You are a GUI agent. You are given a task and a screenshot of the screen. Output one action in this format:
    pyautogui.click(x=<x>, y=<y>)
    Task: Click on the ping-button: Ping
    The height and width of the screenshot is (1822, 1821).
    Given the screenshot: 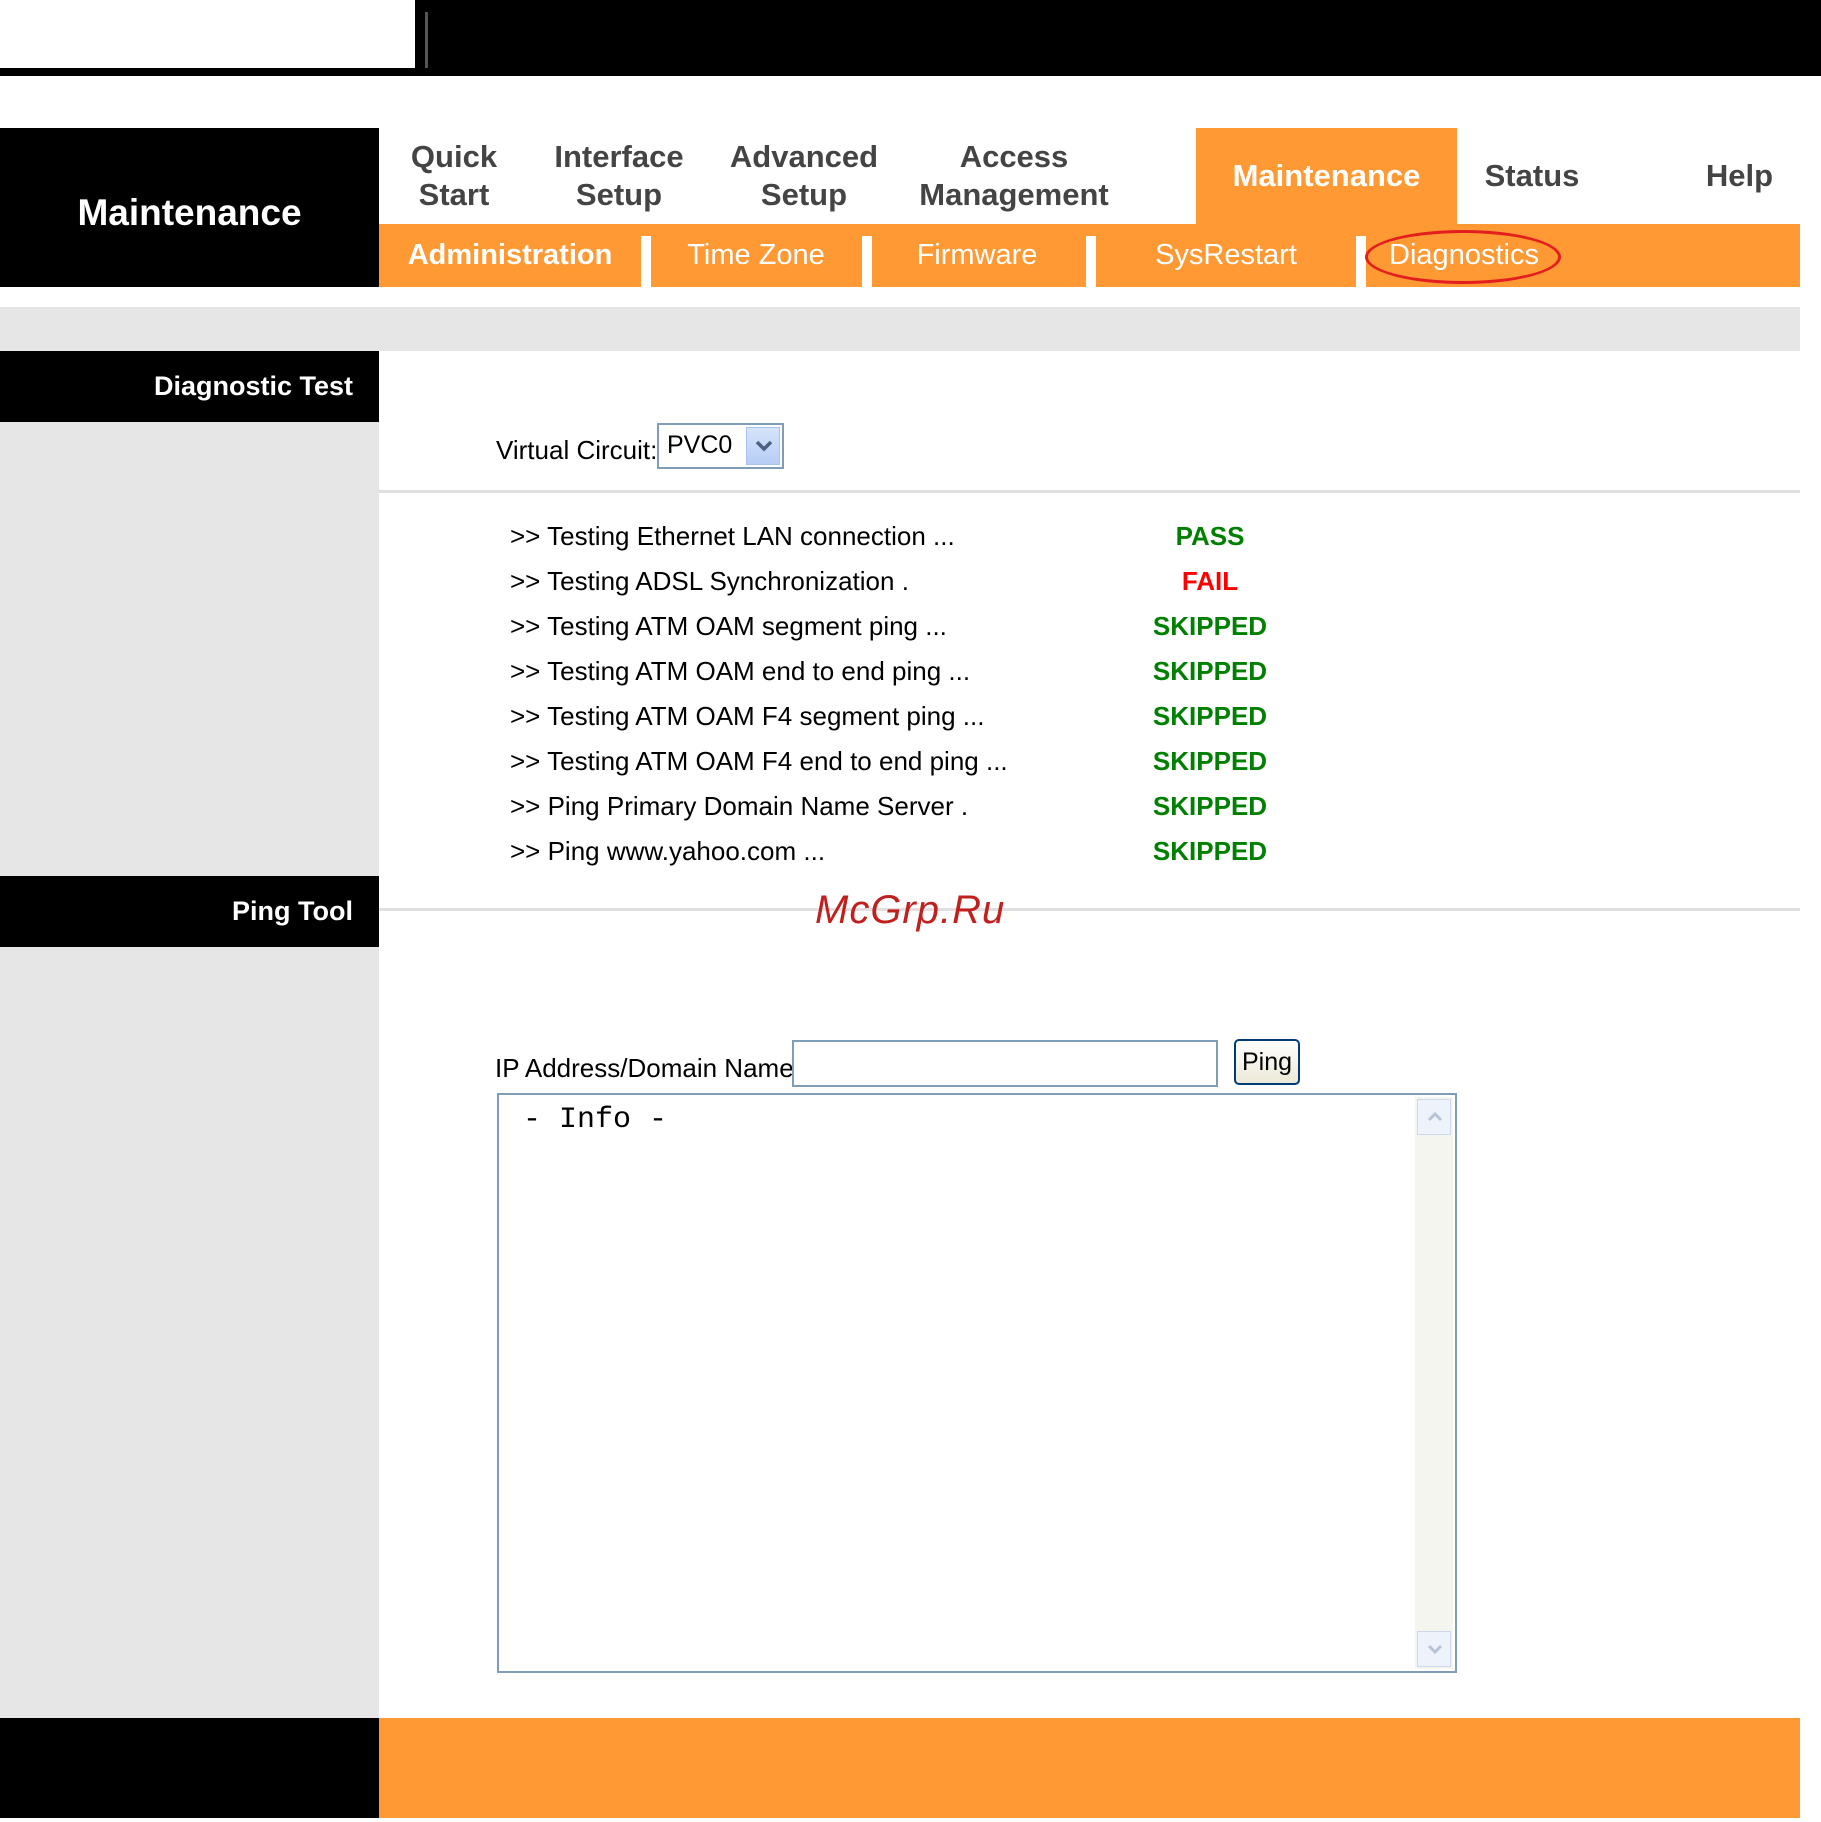 What is the action you would take?
    pyautogui.click(x=1267, y=1062)
    